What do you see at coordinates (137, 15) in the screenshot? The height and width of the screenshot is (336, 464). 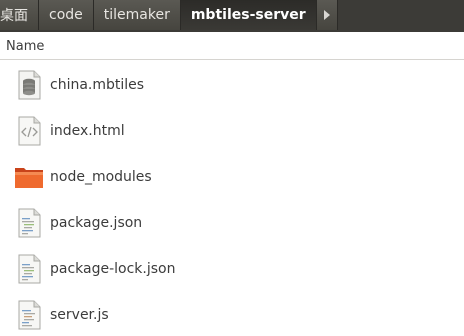 I see `crumb-tilemaker: tilemaker` at bounding box center [137, 15].